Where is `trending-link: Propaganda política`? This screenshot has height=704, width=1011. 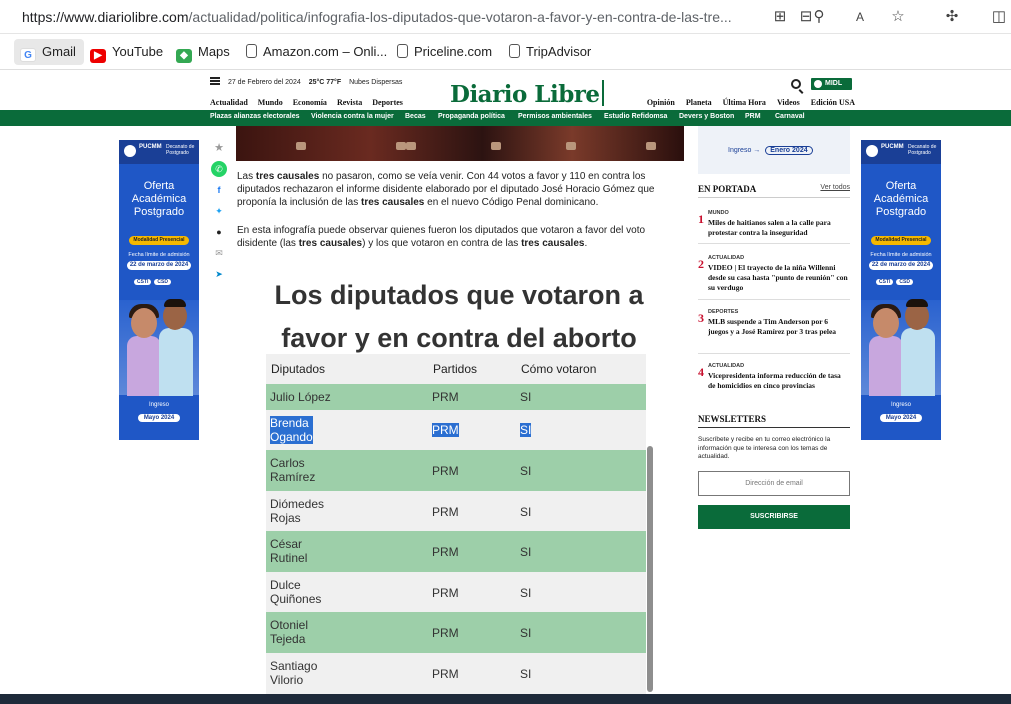 trending-link: Propaganda política is located at coordinates (471, 116).